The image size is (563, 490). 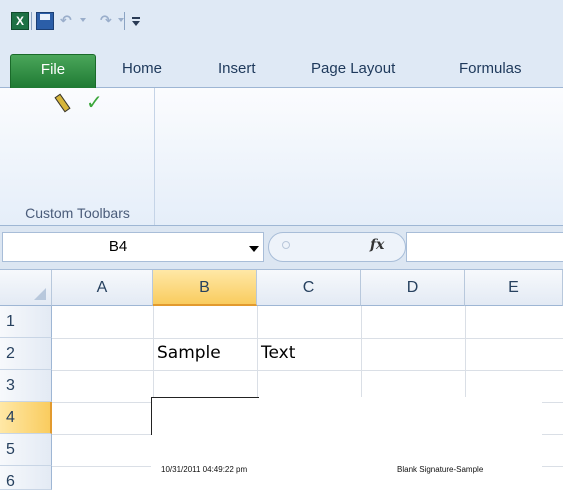 I want to click on formula-bar-resize-icon, so click(x=286, y=245).